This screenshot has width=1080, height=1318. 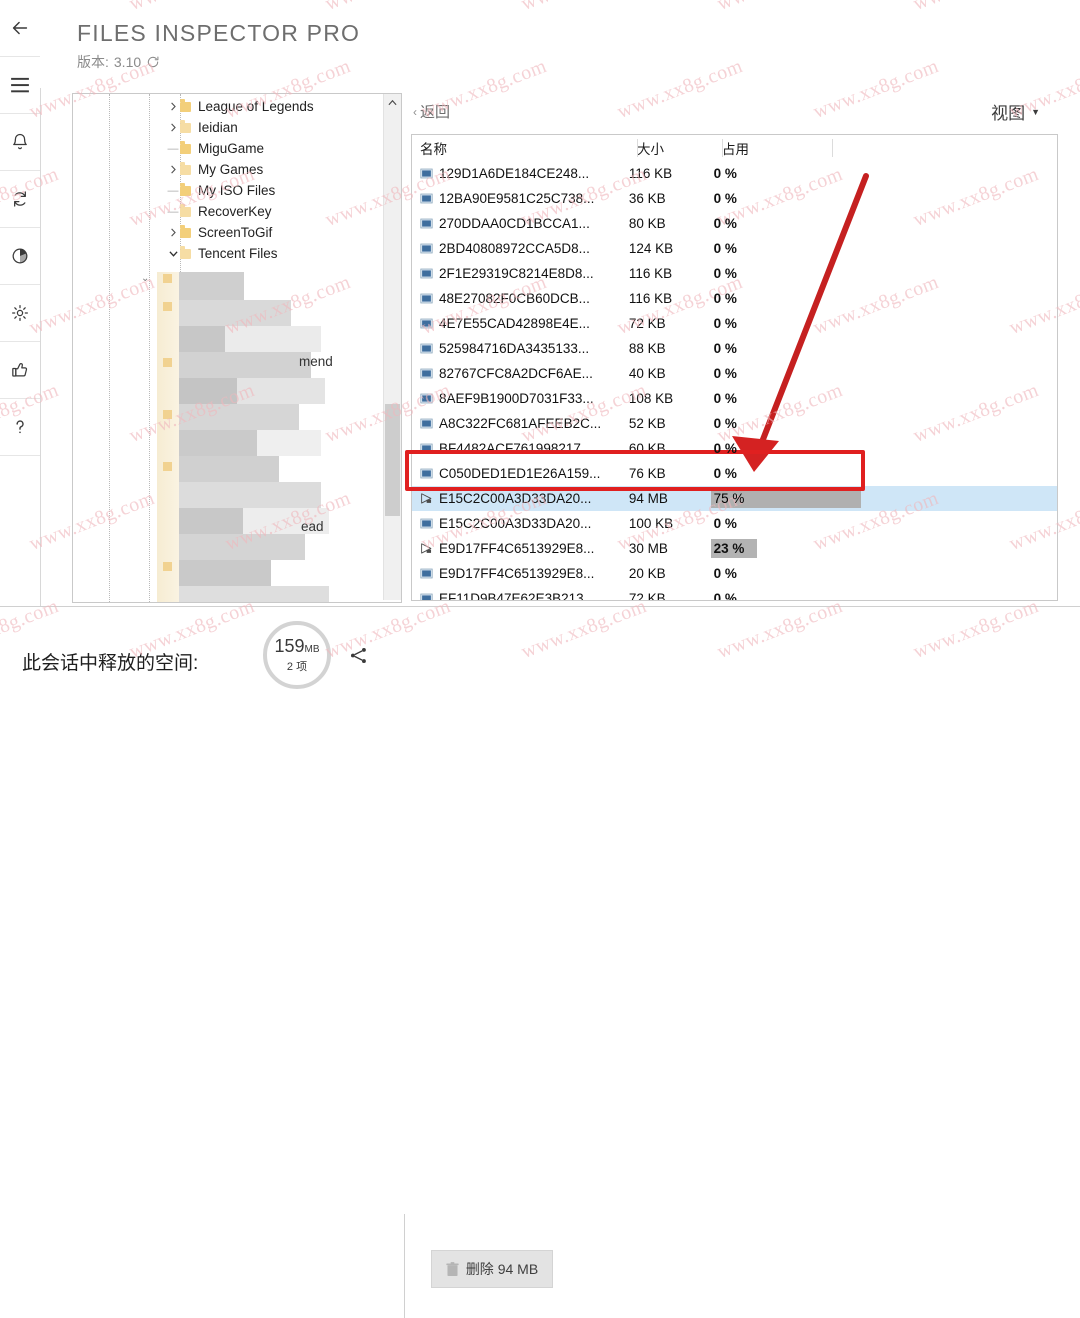 What do you see at coordinates (228, 211) in the screenshot?
I see `tree-item-recoverkey: — RecoverKey` at bounding box center [228, 211].